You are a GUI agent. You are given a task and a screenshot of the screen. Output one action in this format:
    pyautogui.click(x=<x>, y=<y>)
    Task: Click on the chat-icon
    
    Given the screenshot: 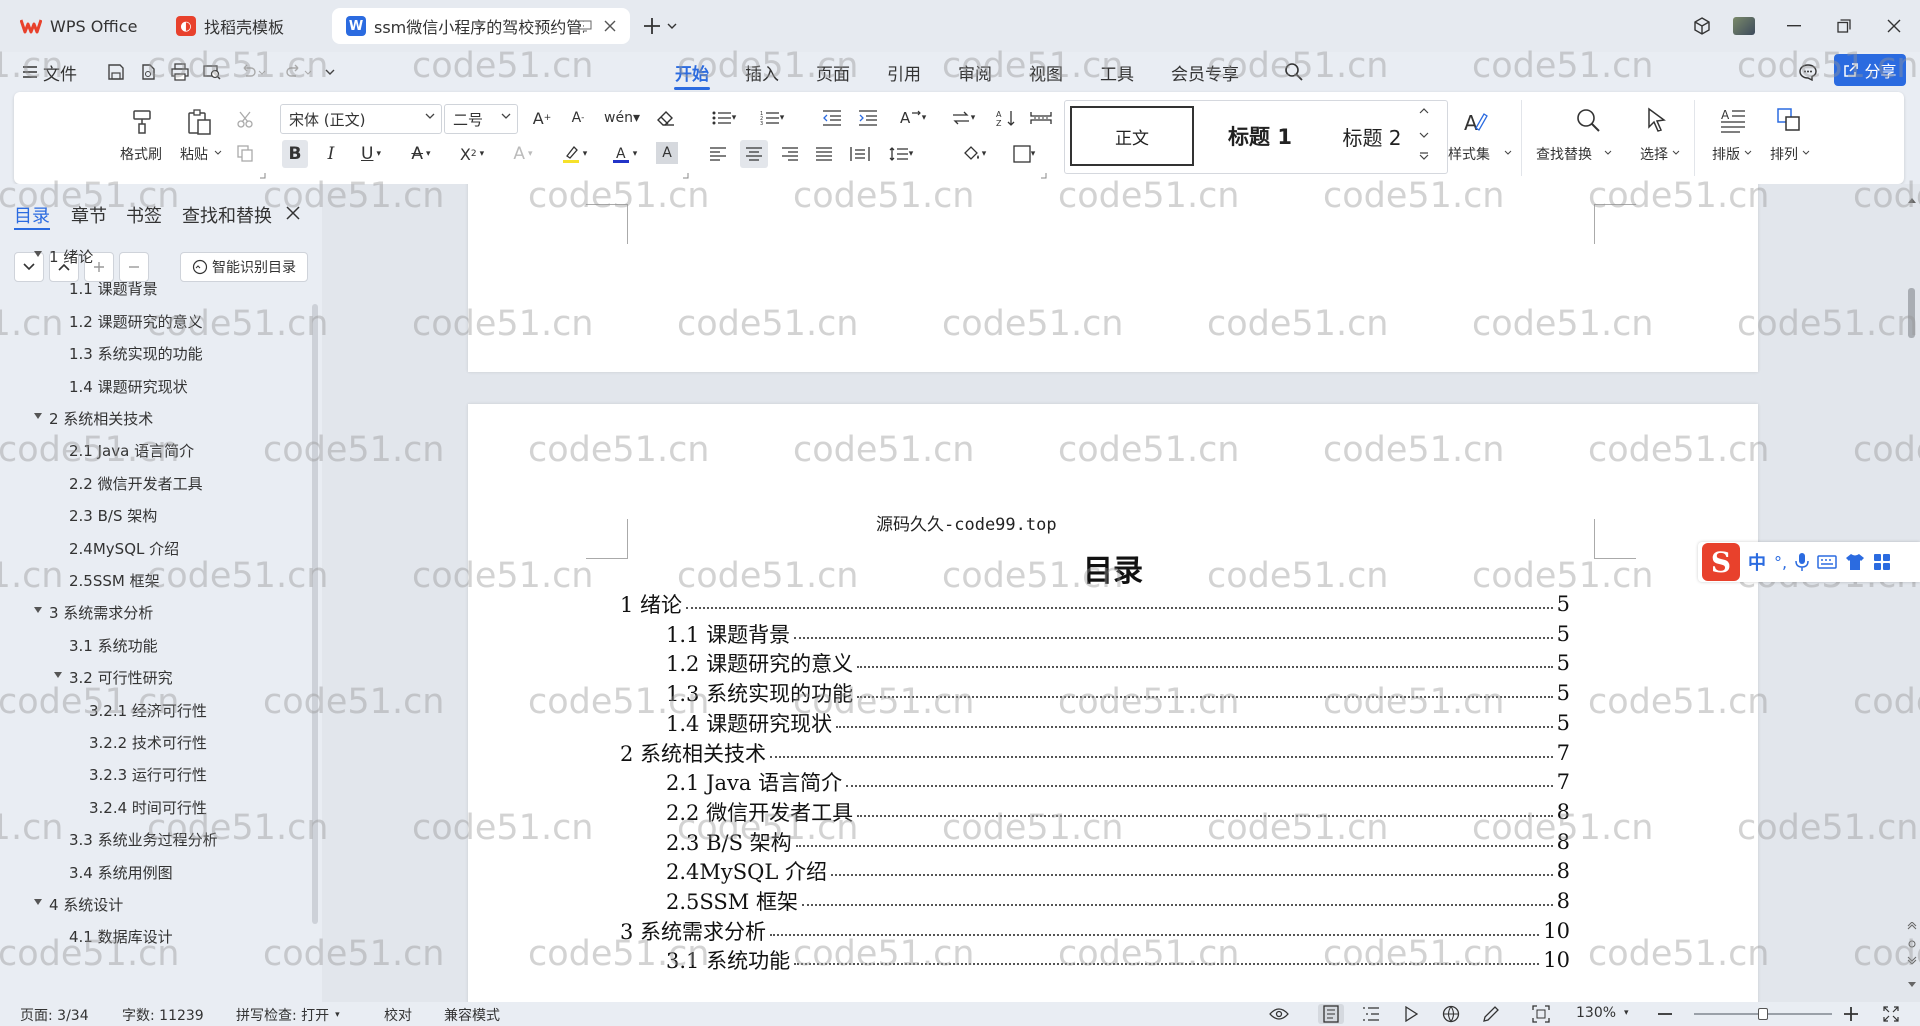 What is the action you would take?
    pyautogui.click(x=1808, y=72)
    